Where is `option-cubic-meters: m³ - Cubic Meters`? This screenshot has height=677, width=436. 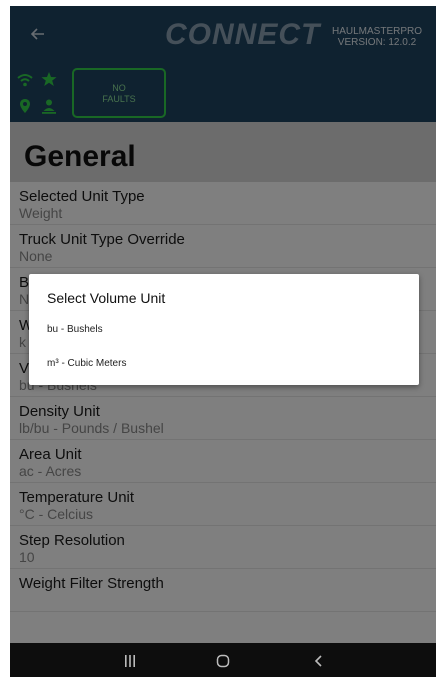
option-cubic-meters: m³ - Cubic Meters is located at coordinates (217, 364).